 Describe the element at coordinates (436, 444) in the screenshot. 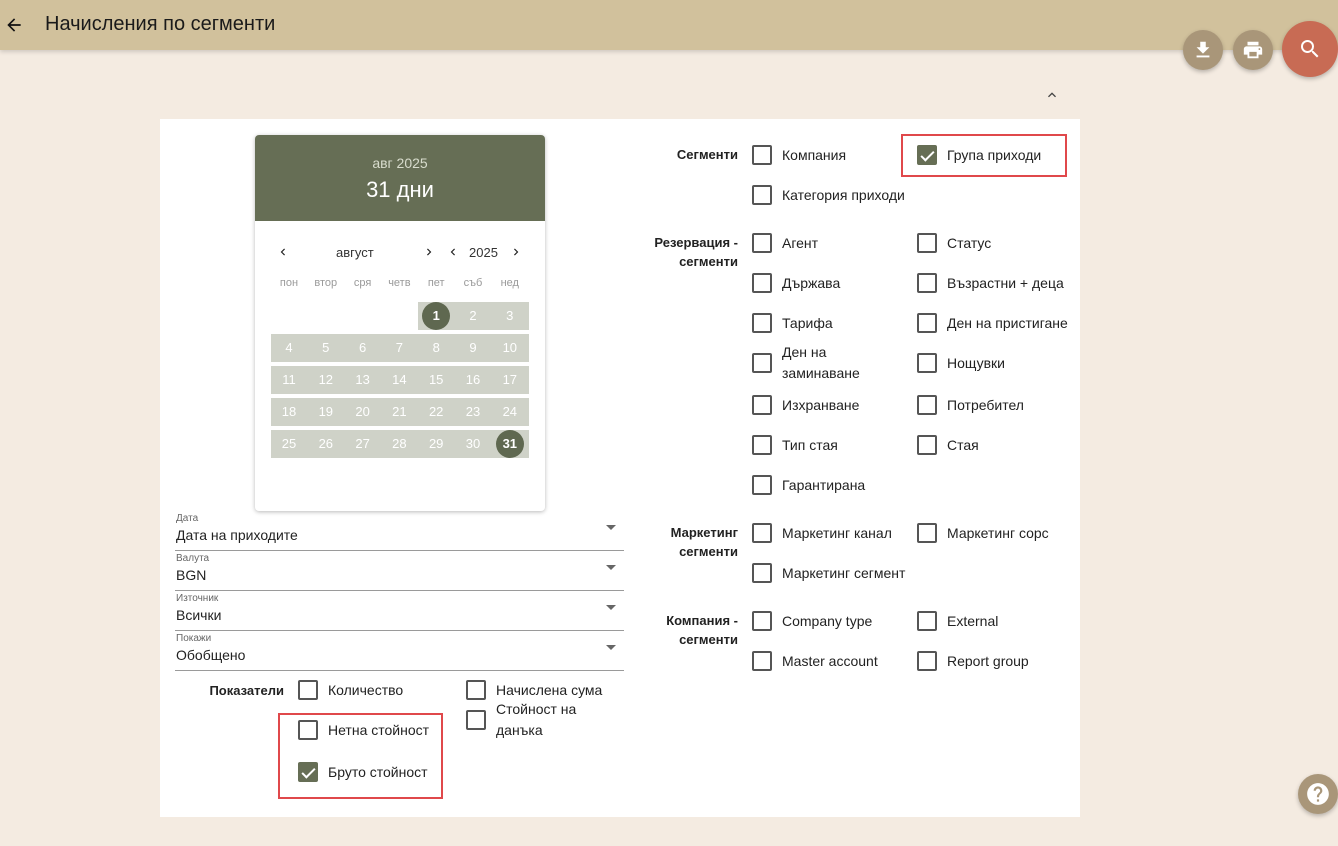

I see `calendar-day: 29` at that location.